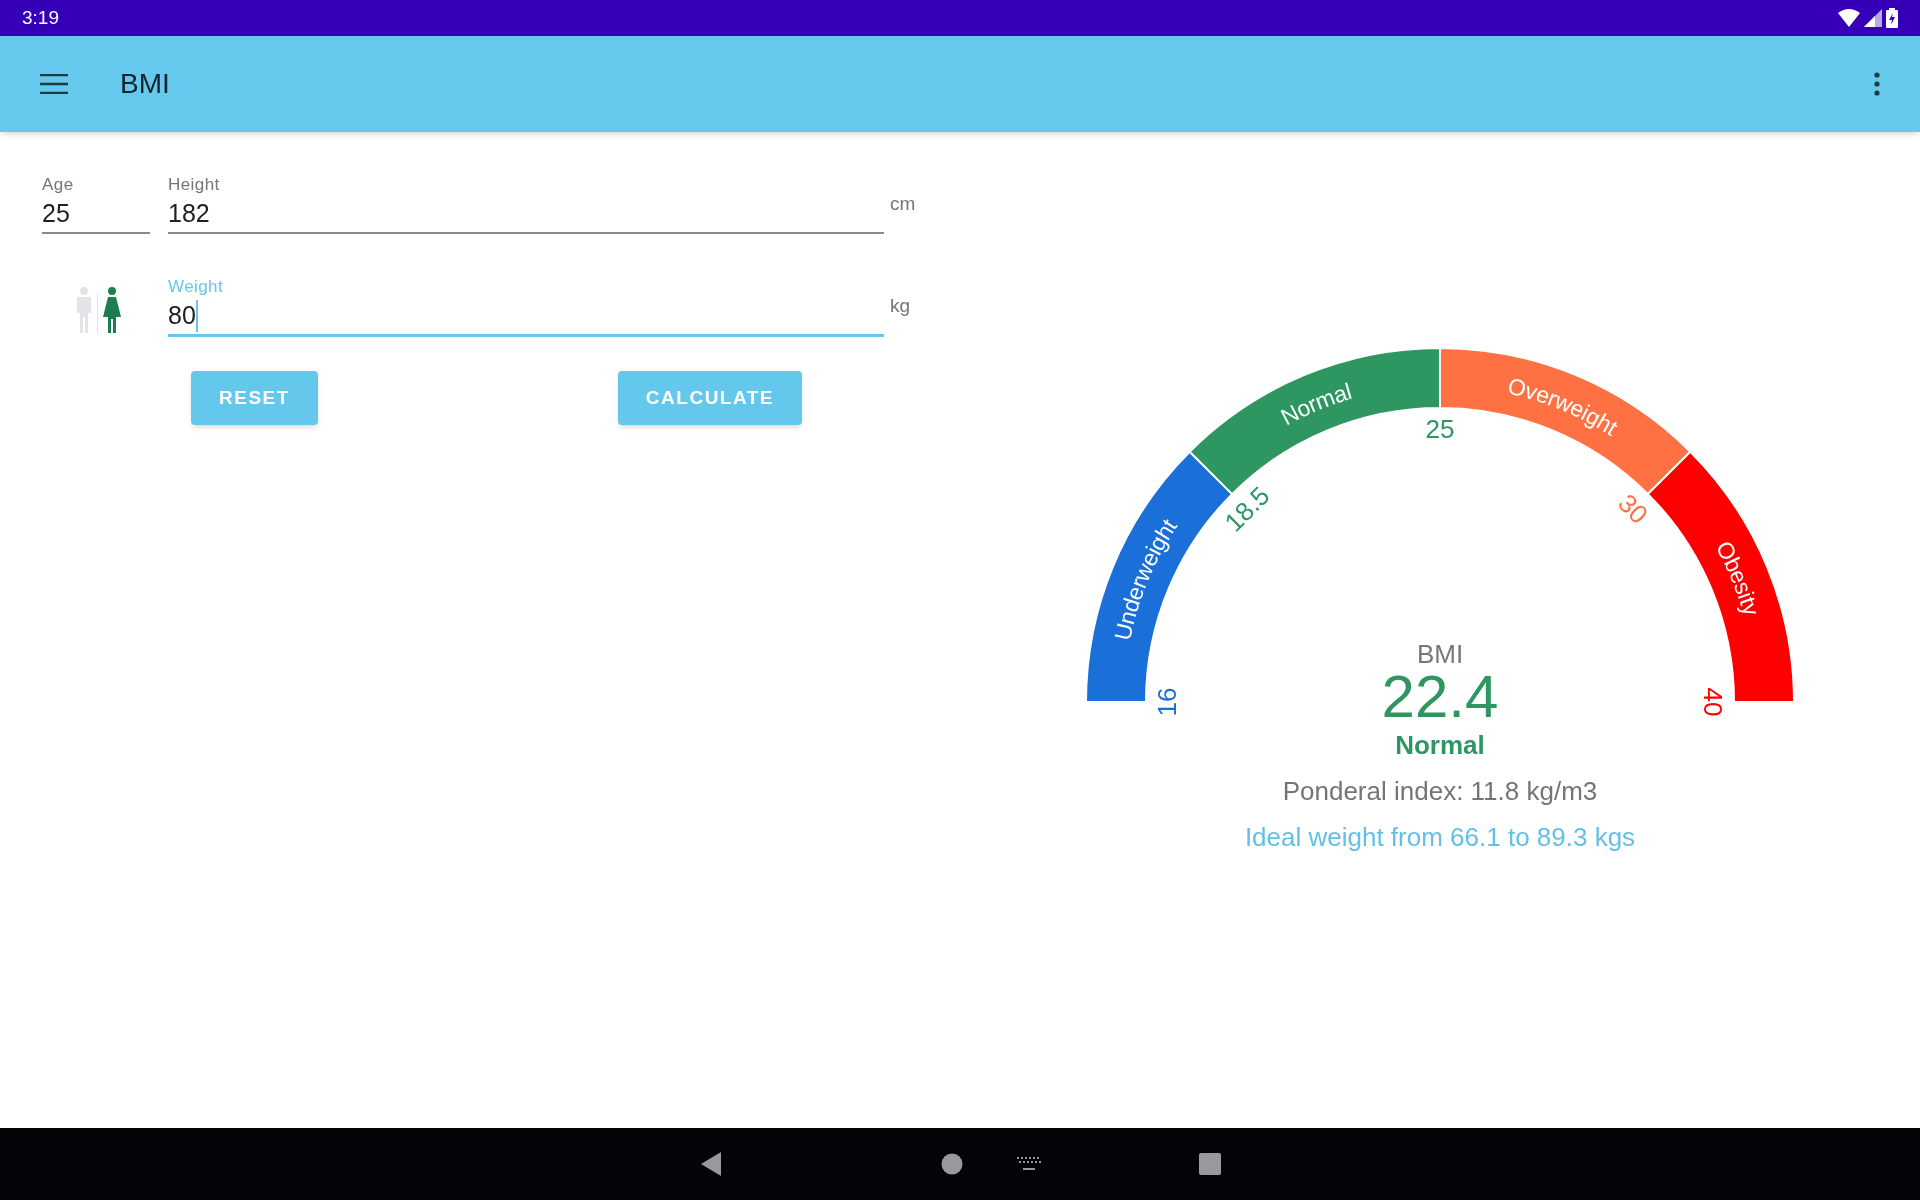 This screenshot has width=1920, height=1200. What do you see at coordinates (40, 17) in the screenshot?
I see `clock-text: 3:19` at bounding box center [40, 17].